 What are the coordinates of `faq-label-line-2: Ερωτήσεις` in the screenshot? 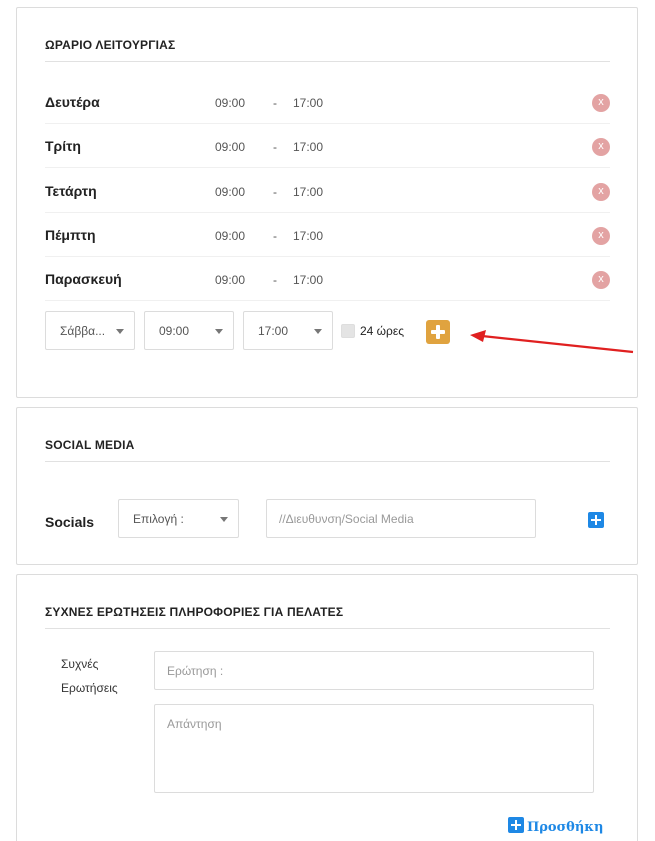 It's located at (89, 688).